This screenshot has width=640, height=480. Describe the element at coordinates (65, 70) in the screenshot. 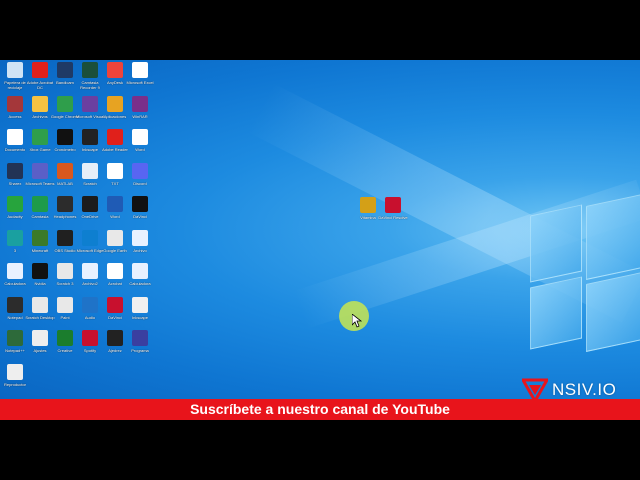

I see `bandicam-icon` at that location.